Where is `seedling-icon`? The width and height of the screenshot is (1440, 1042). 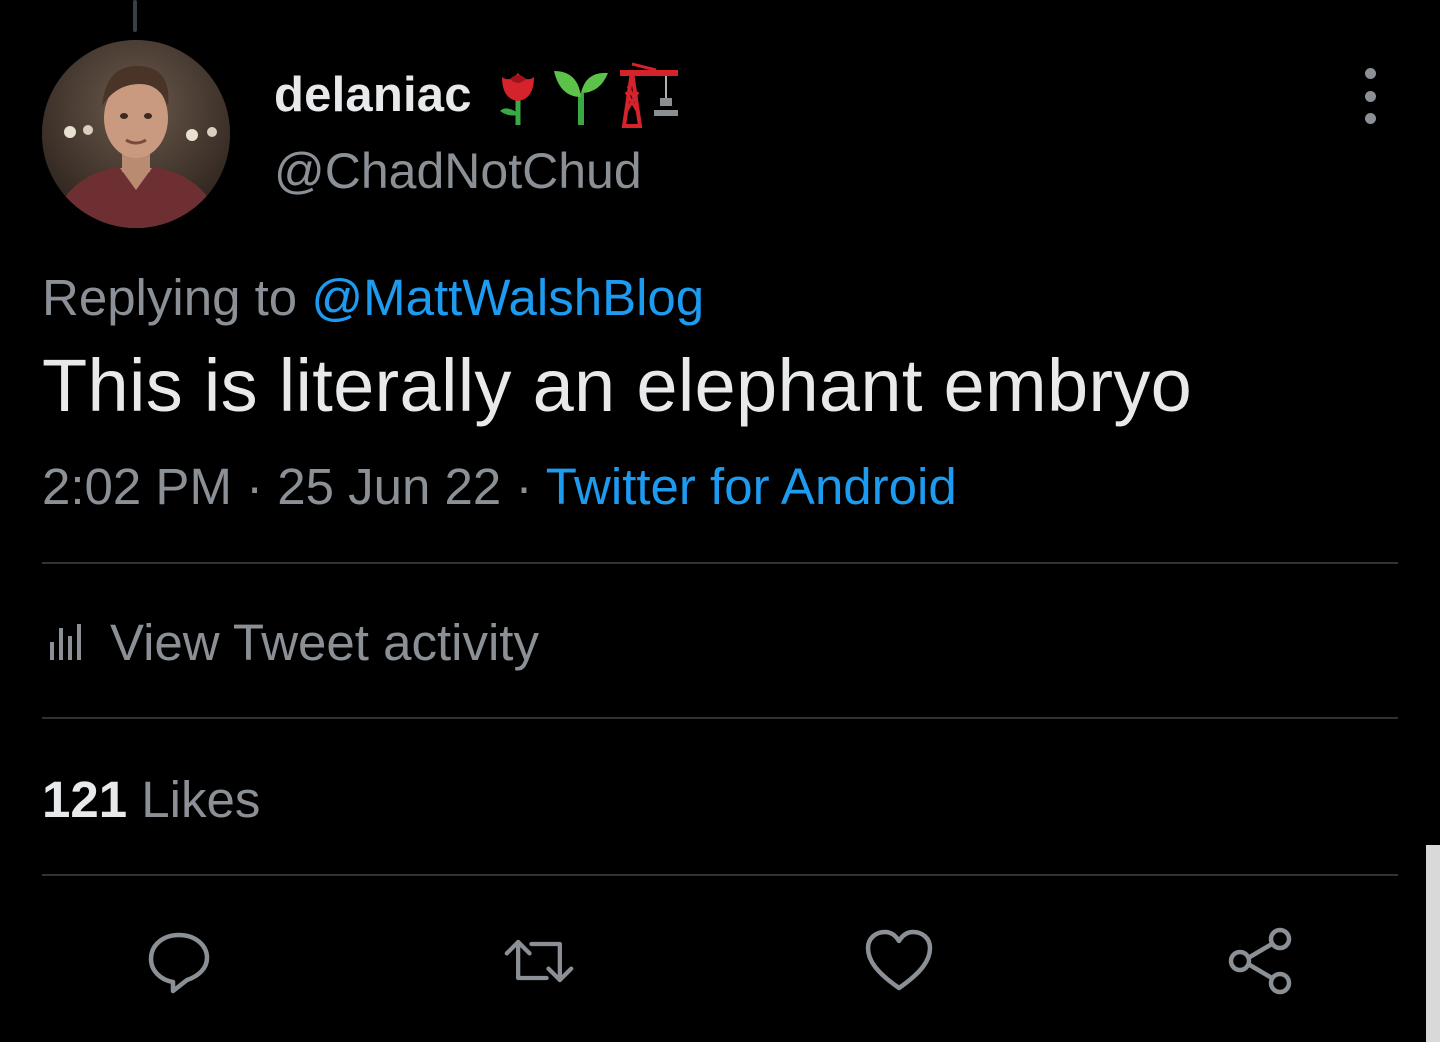
seedling-icon is located at coordinates (580, 98).